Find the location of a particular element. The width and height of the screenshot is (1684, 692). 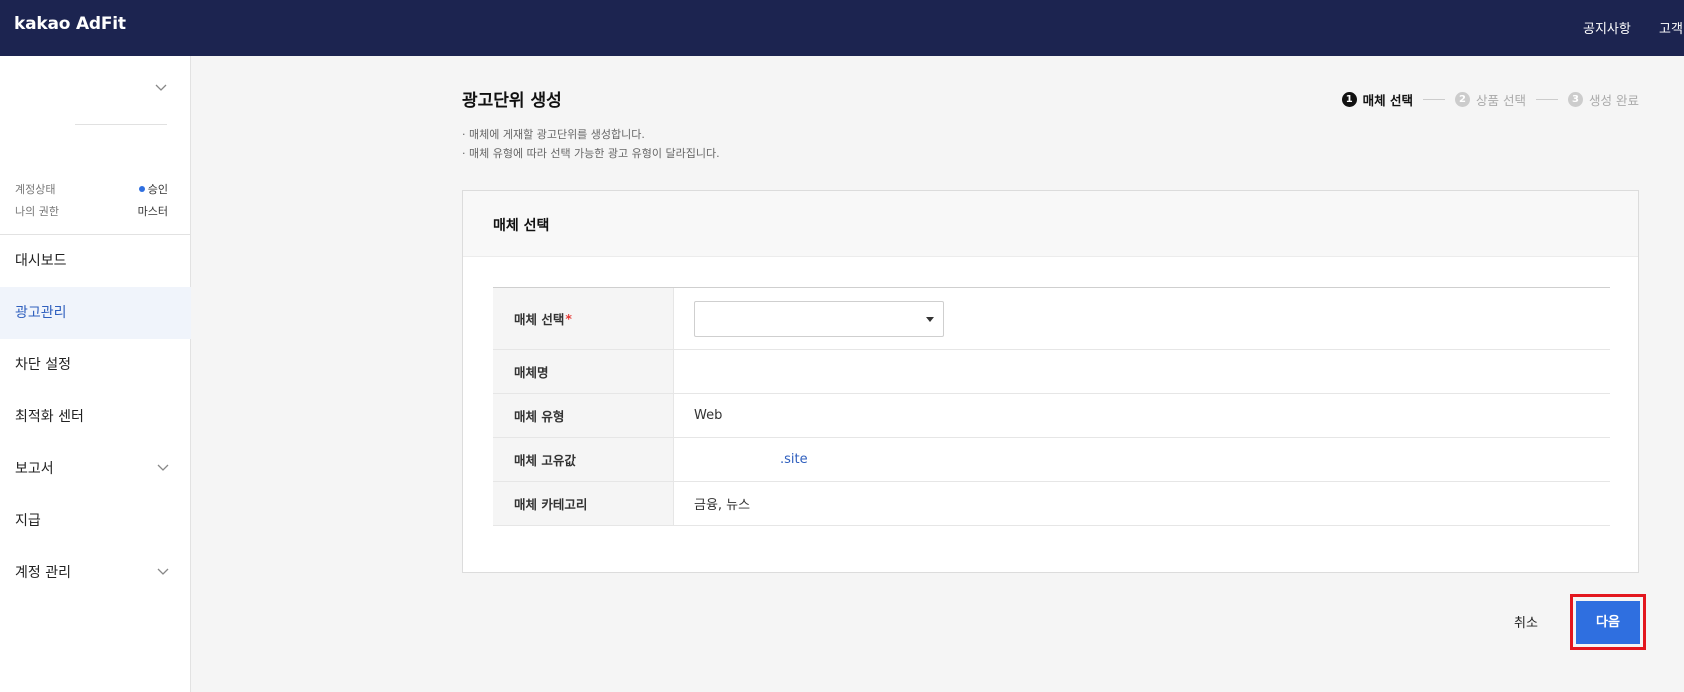

media-id-cell: .site is located at coordinates (1142, 459).